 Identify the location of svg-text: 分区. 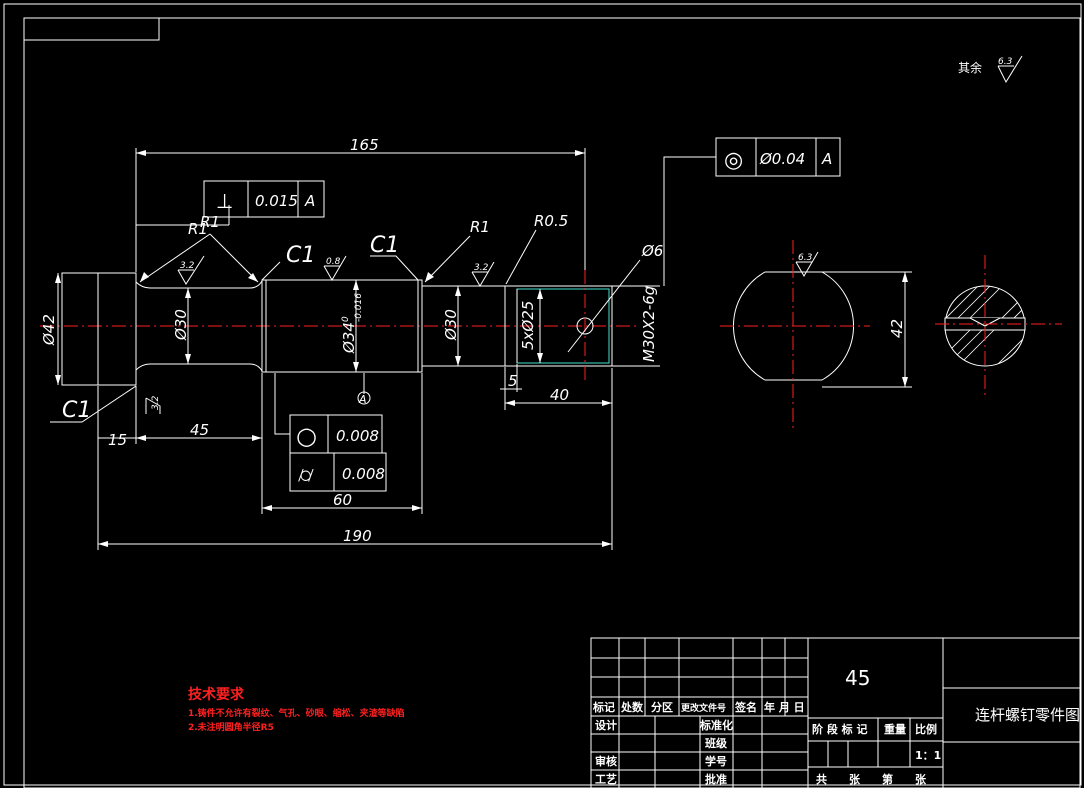
(662, 707).